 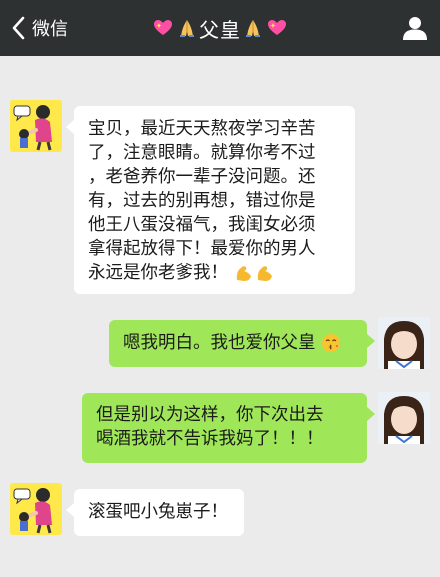 I want to click on message-line: 他王八蛋没福气，我闺女必须, so click(x=202, y=225).